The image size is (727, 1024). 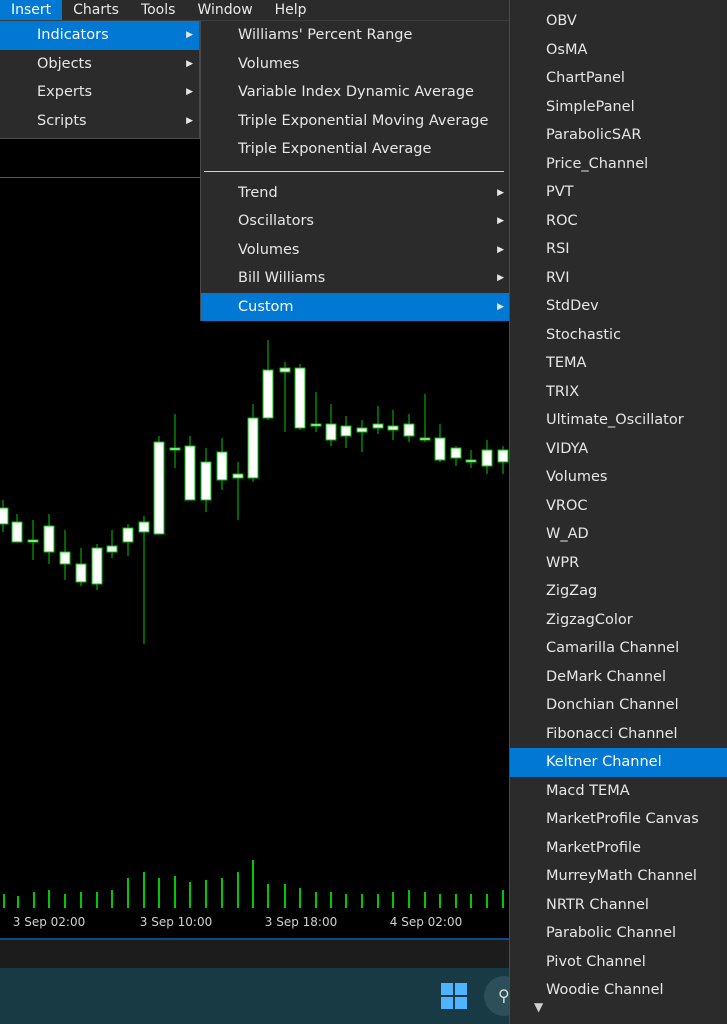 I want to click on menu-item-custom-indicator: OsMA, so click(x=618, y=50).